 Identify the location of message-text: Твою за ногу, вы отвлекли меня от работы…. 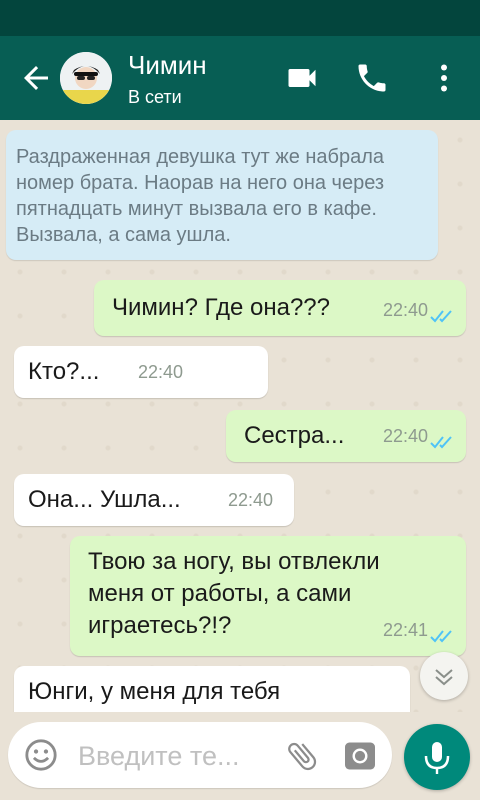
(234, 593).